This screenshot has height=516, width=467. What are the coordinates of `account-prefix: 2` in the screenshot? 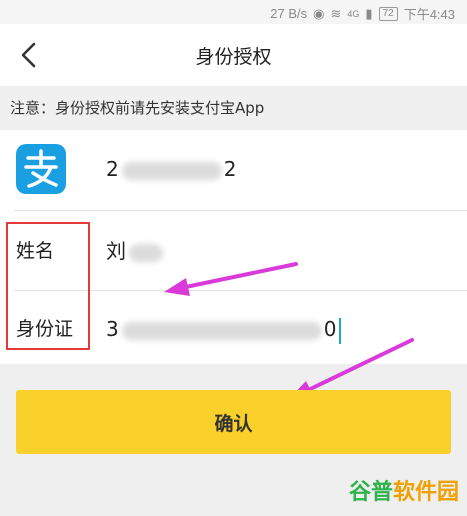 It's located at (113, 169).